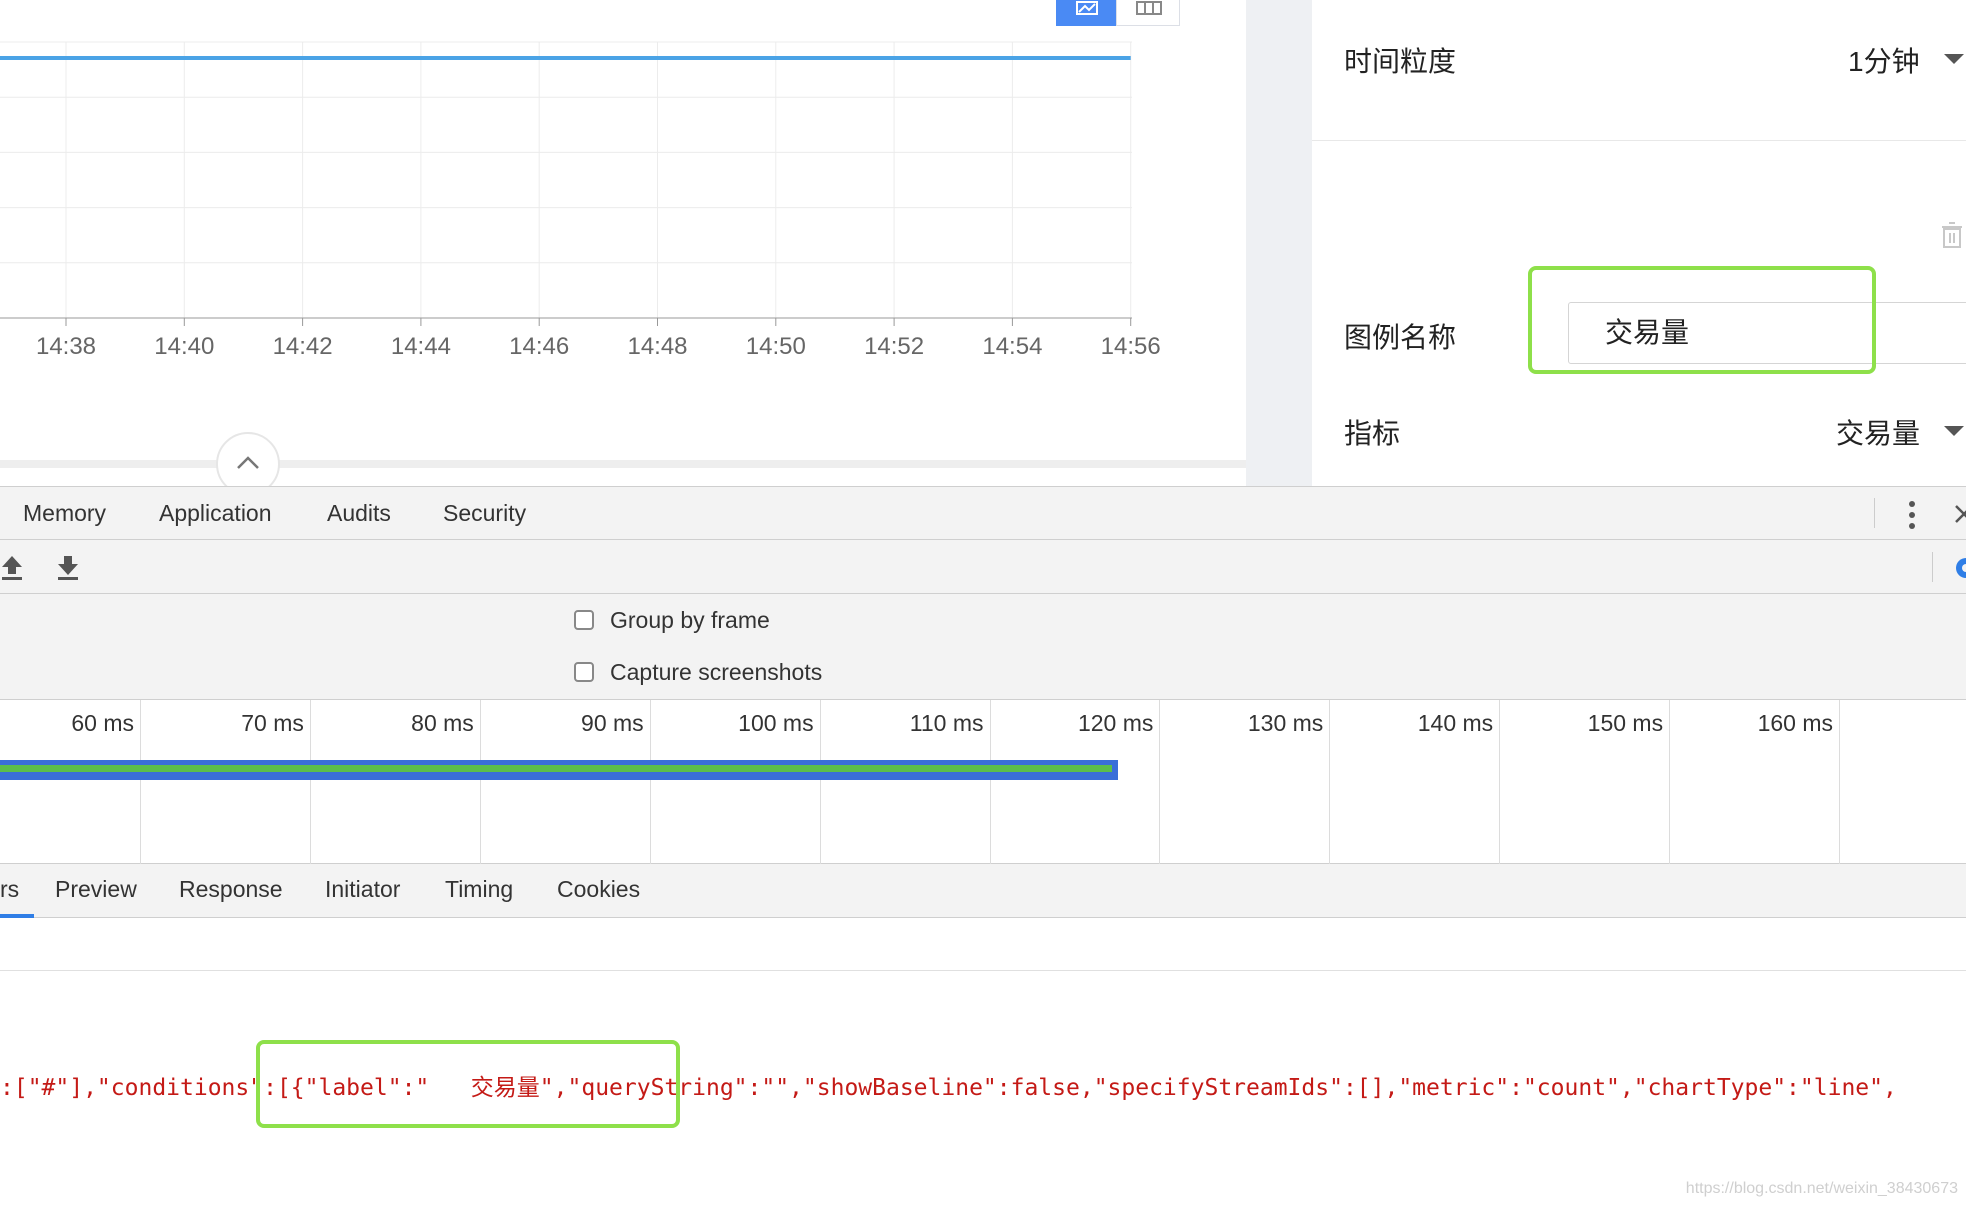 The height and width of the screenshot is (1210, 1966). What do you see at coordinates (556, 768) in the screenshot?
I see `request-timing-bar-download` at bounding box center [556, 768].